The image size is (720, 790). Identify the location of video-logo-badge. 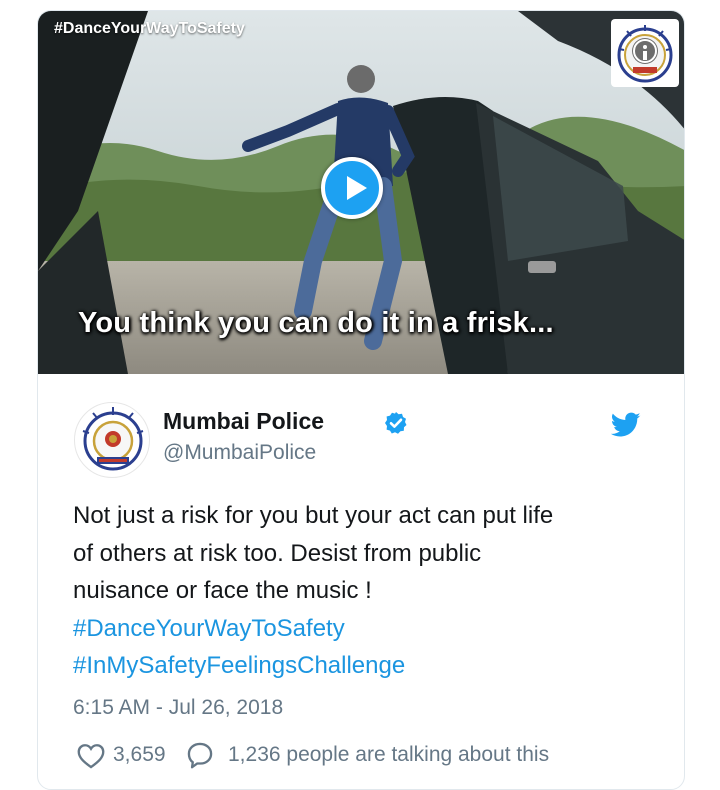
(645, 53).